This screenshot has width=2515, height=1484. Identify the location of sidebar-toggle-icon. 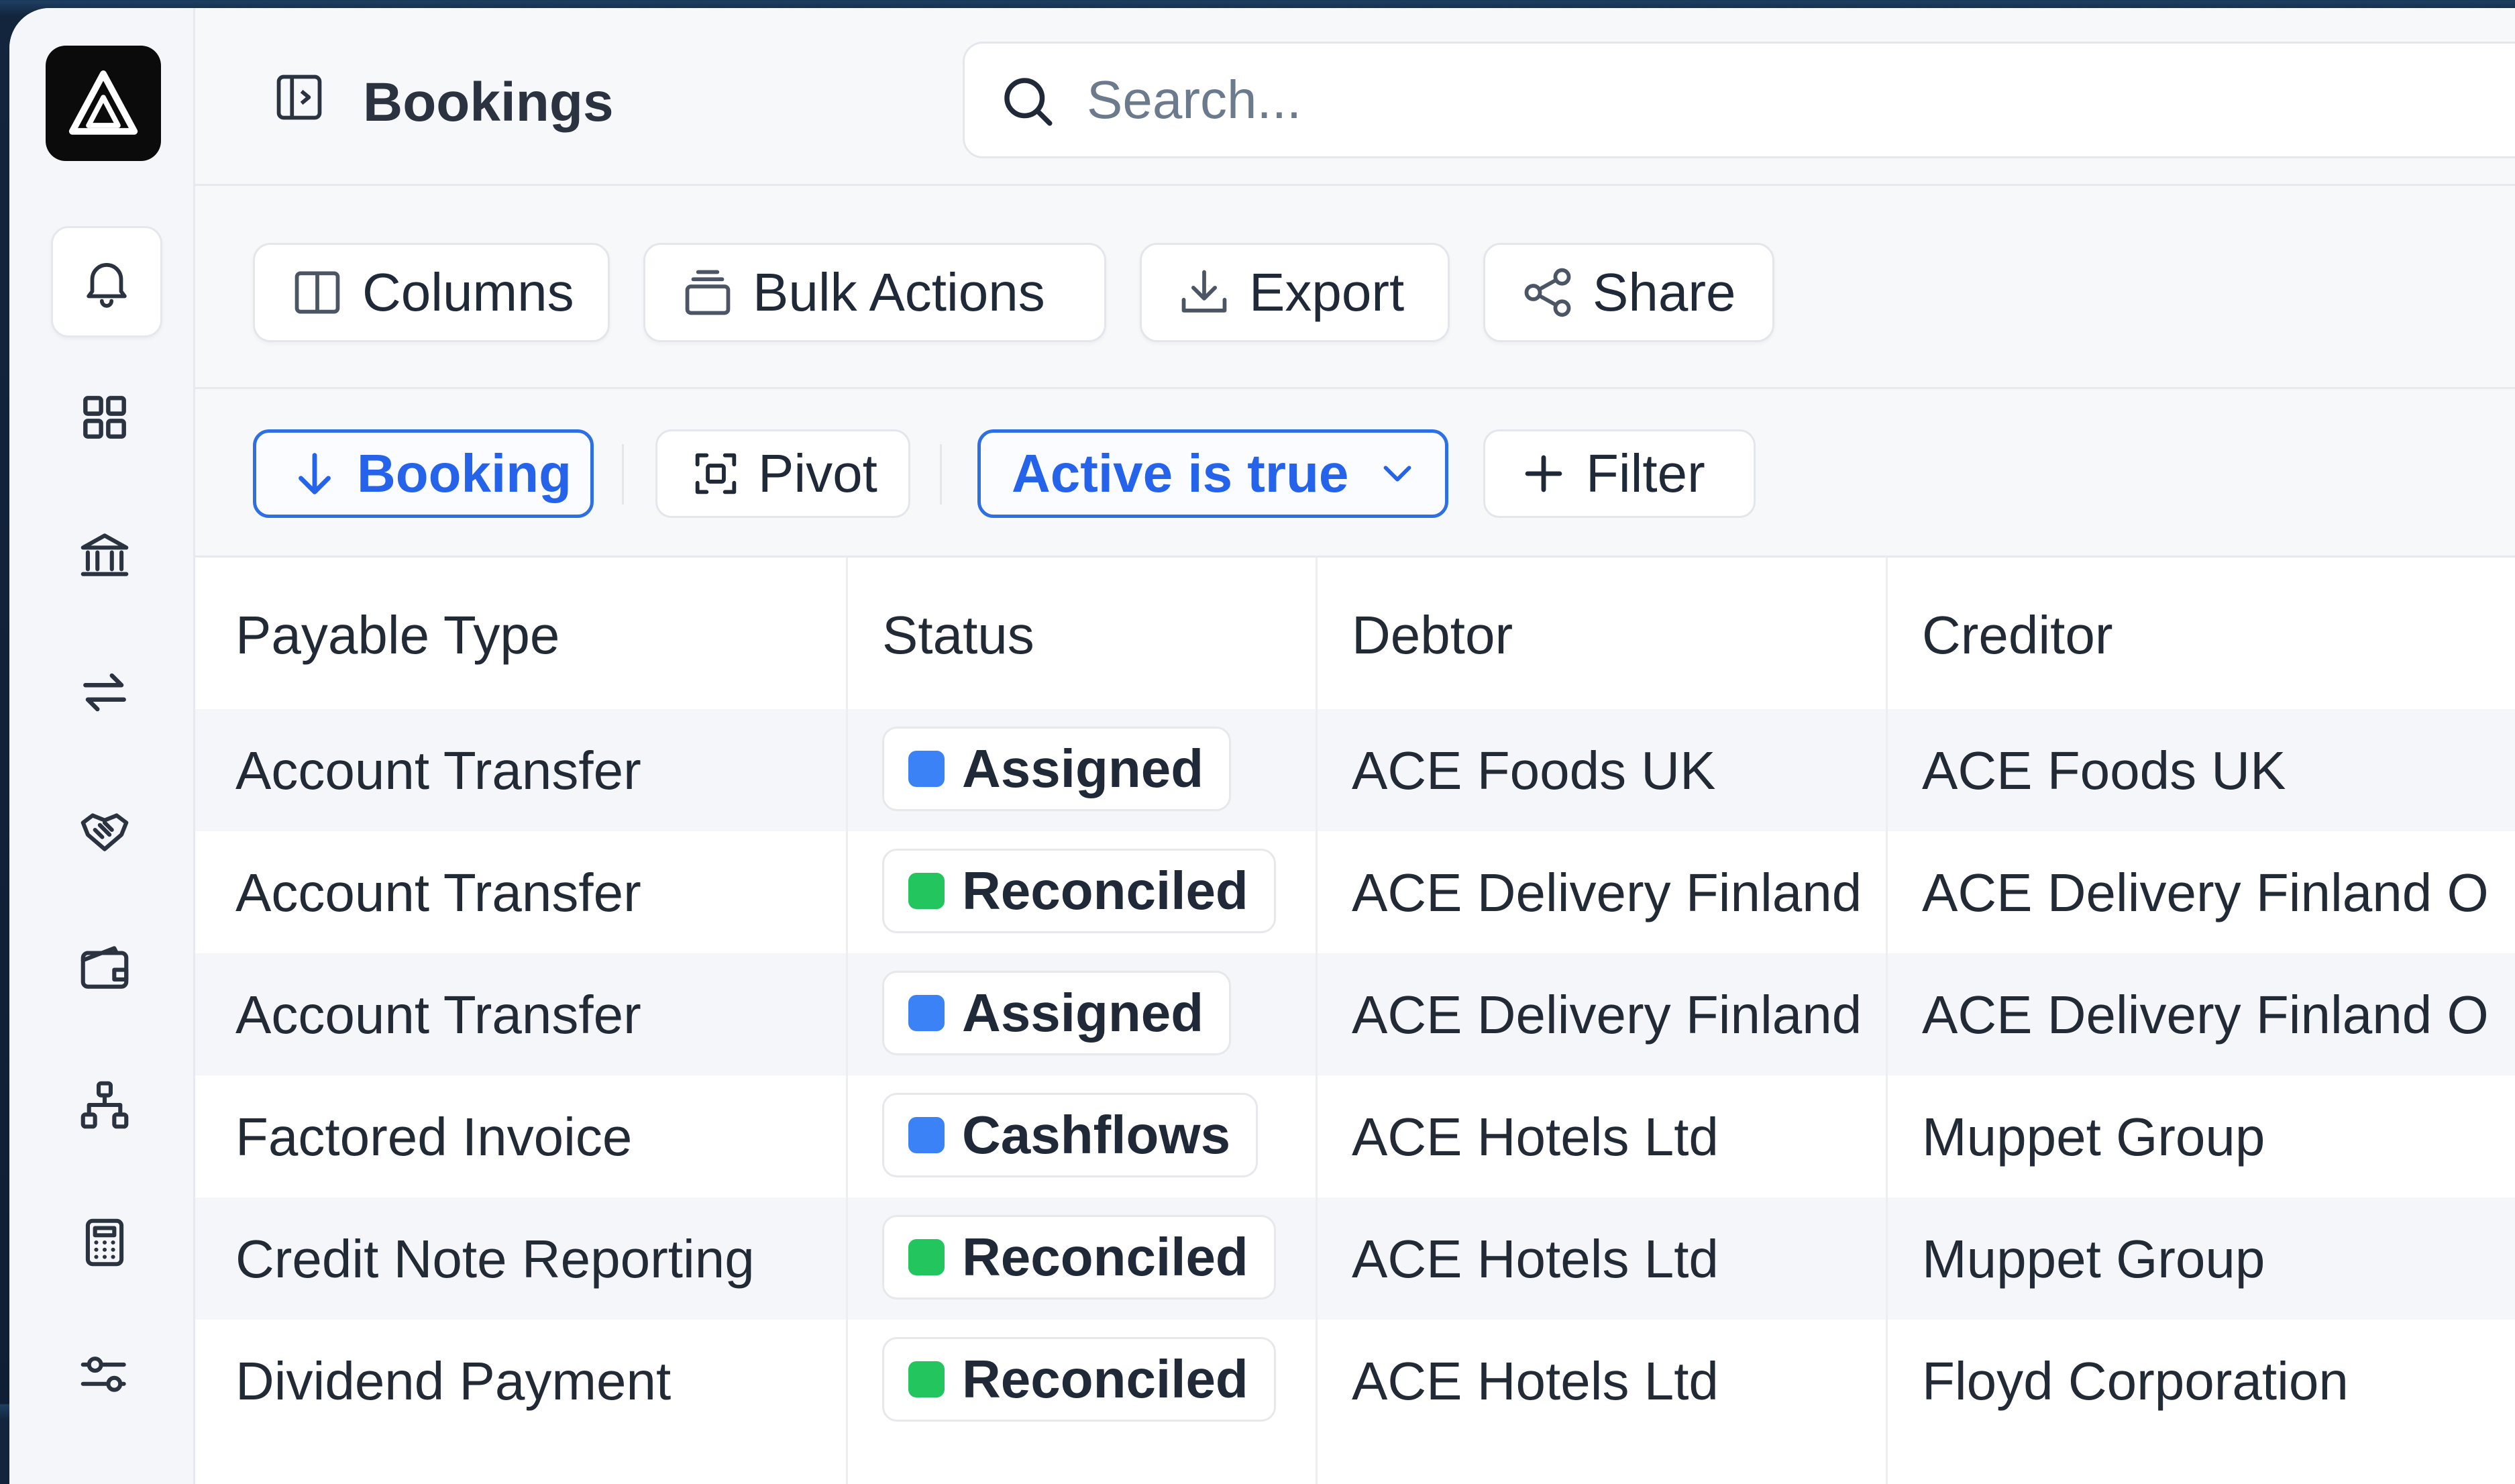
(299, 97).